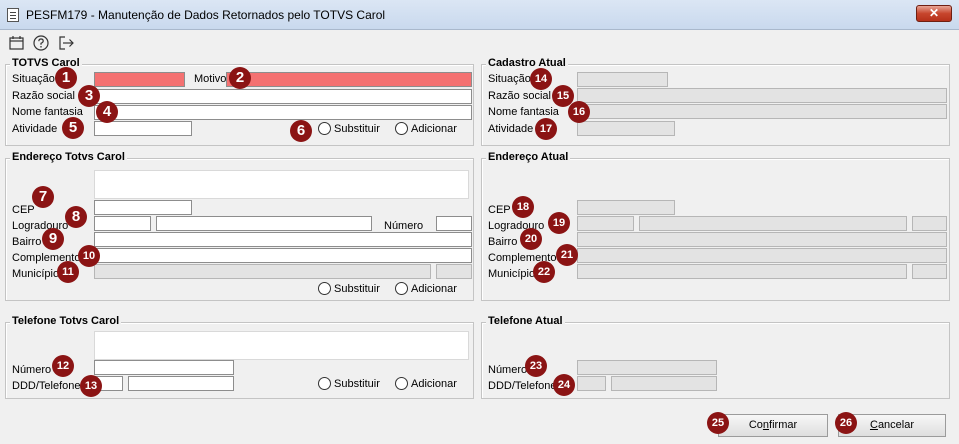 The height and width of the screenshot is (444, 959). Describe the element at coordinates (164, 367) in the screenshot. I see `telefone-numero-field` at that location.